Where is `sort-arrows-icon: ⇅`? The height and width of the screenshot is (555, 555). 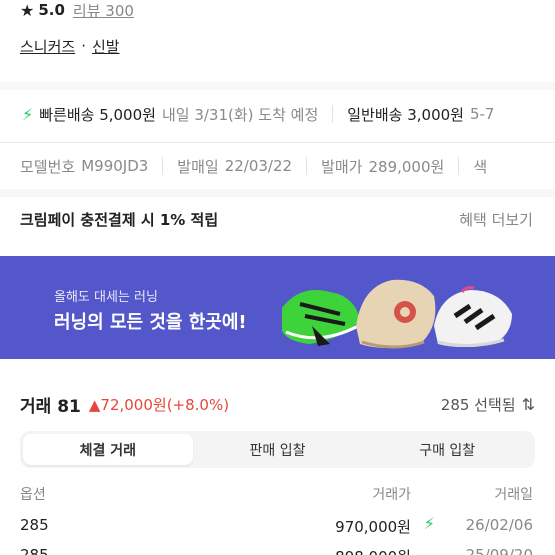
sort-arrows-icon: ⇅ is located at coordinates (528, 404).